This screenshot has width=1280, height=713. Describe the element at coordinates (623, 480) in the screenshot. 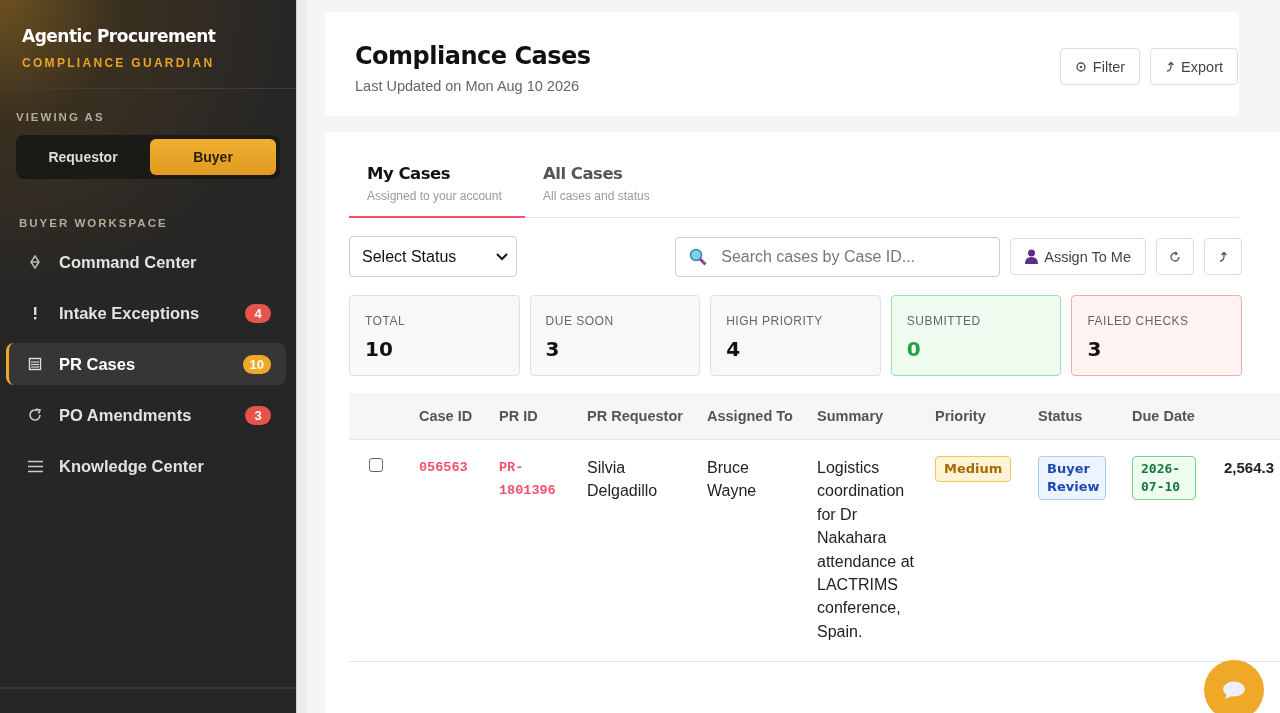

I see `table-cell-text: Silvia Delgadillo` at that location.